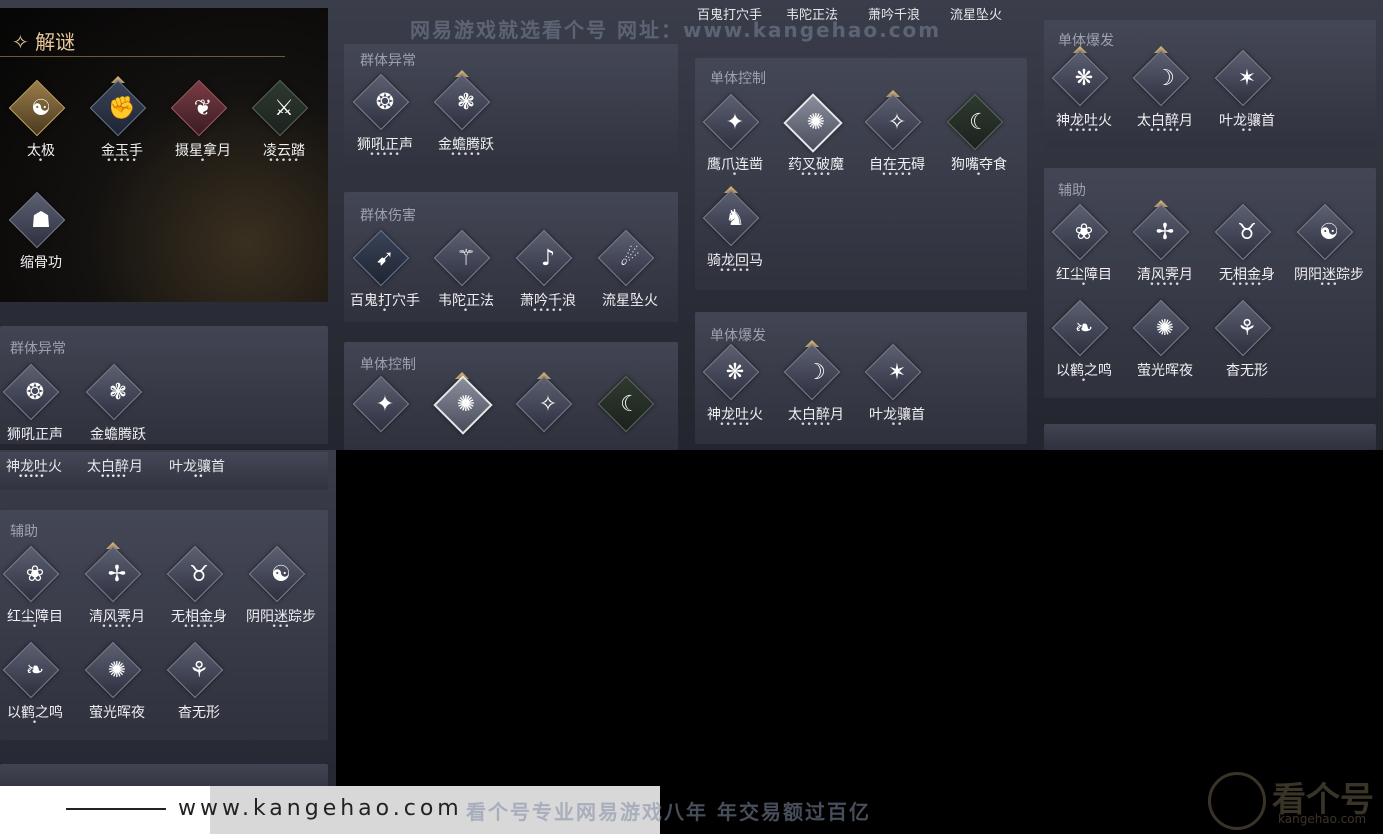 The image size is (1383, 834). I want to click on skill-partial: ✦, so click(385, 409).